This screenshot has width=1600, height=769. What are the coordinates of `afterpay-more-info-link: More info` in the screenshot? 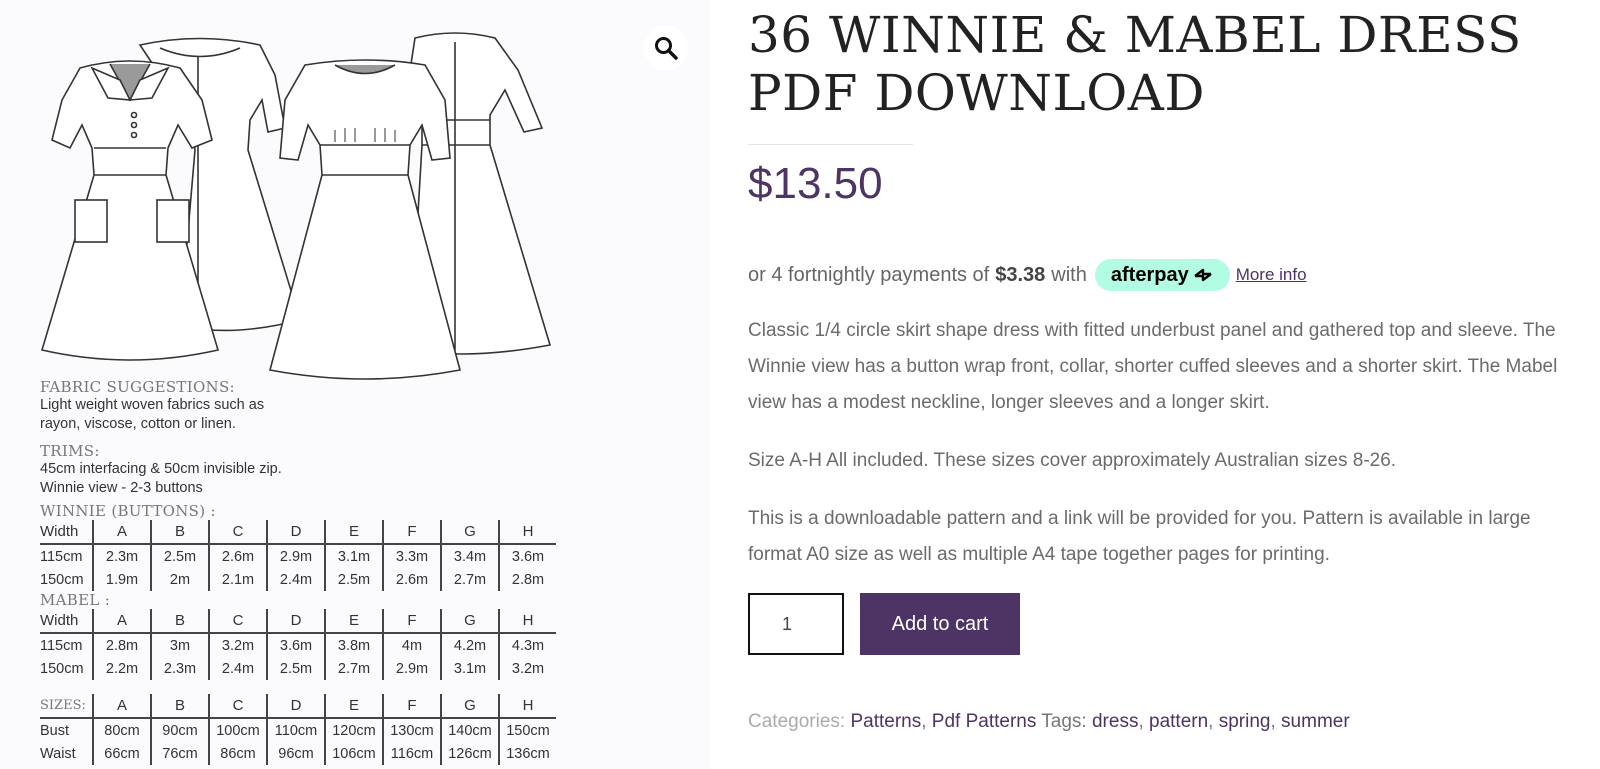 It's located at (1271, 275).